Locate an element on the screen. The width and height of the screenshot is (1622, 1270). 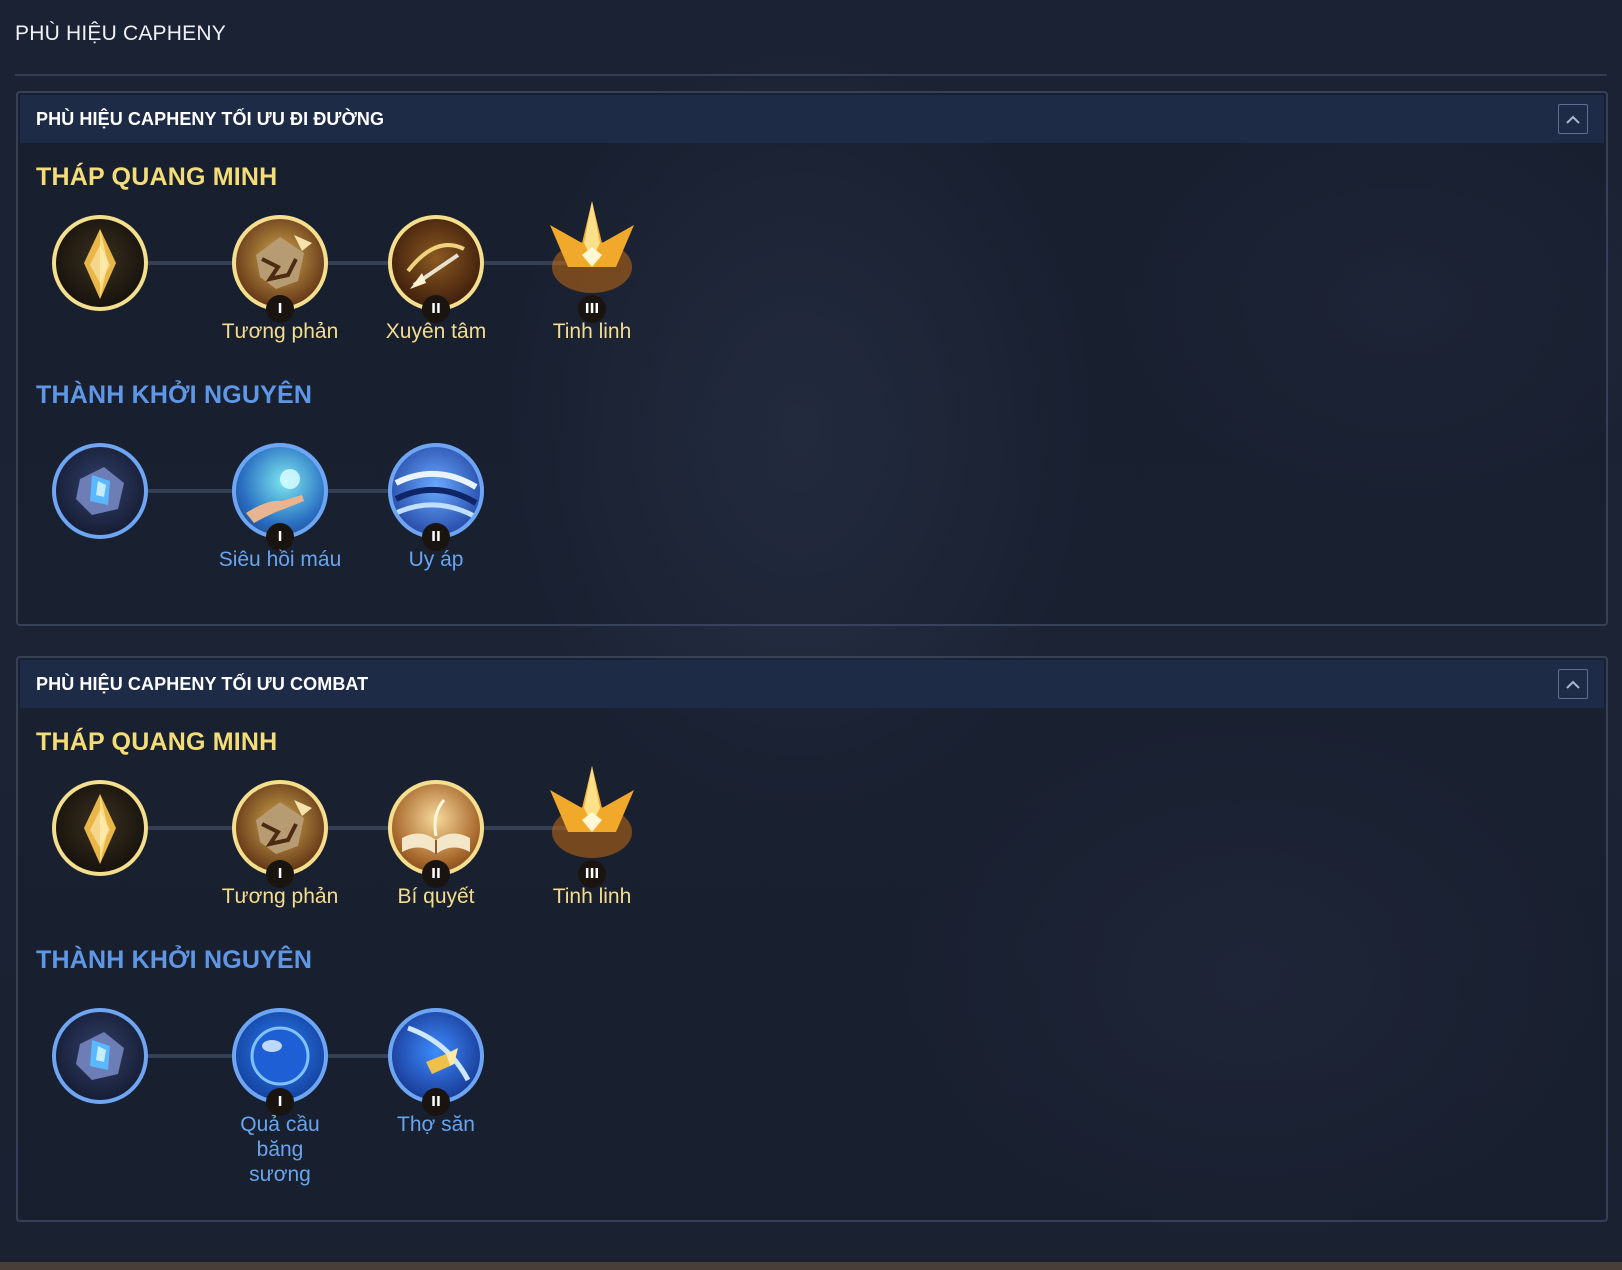
rune-label: Quả cầu băng sương is located at coordinates (280, 1149).